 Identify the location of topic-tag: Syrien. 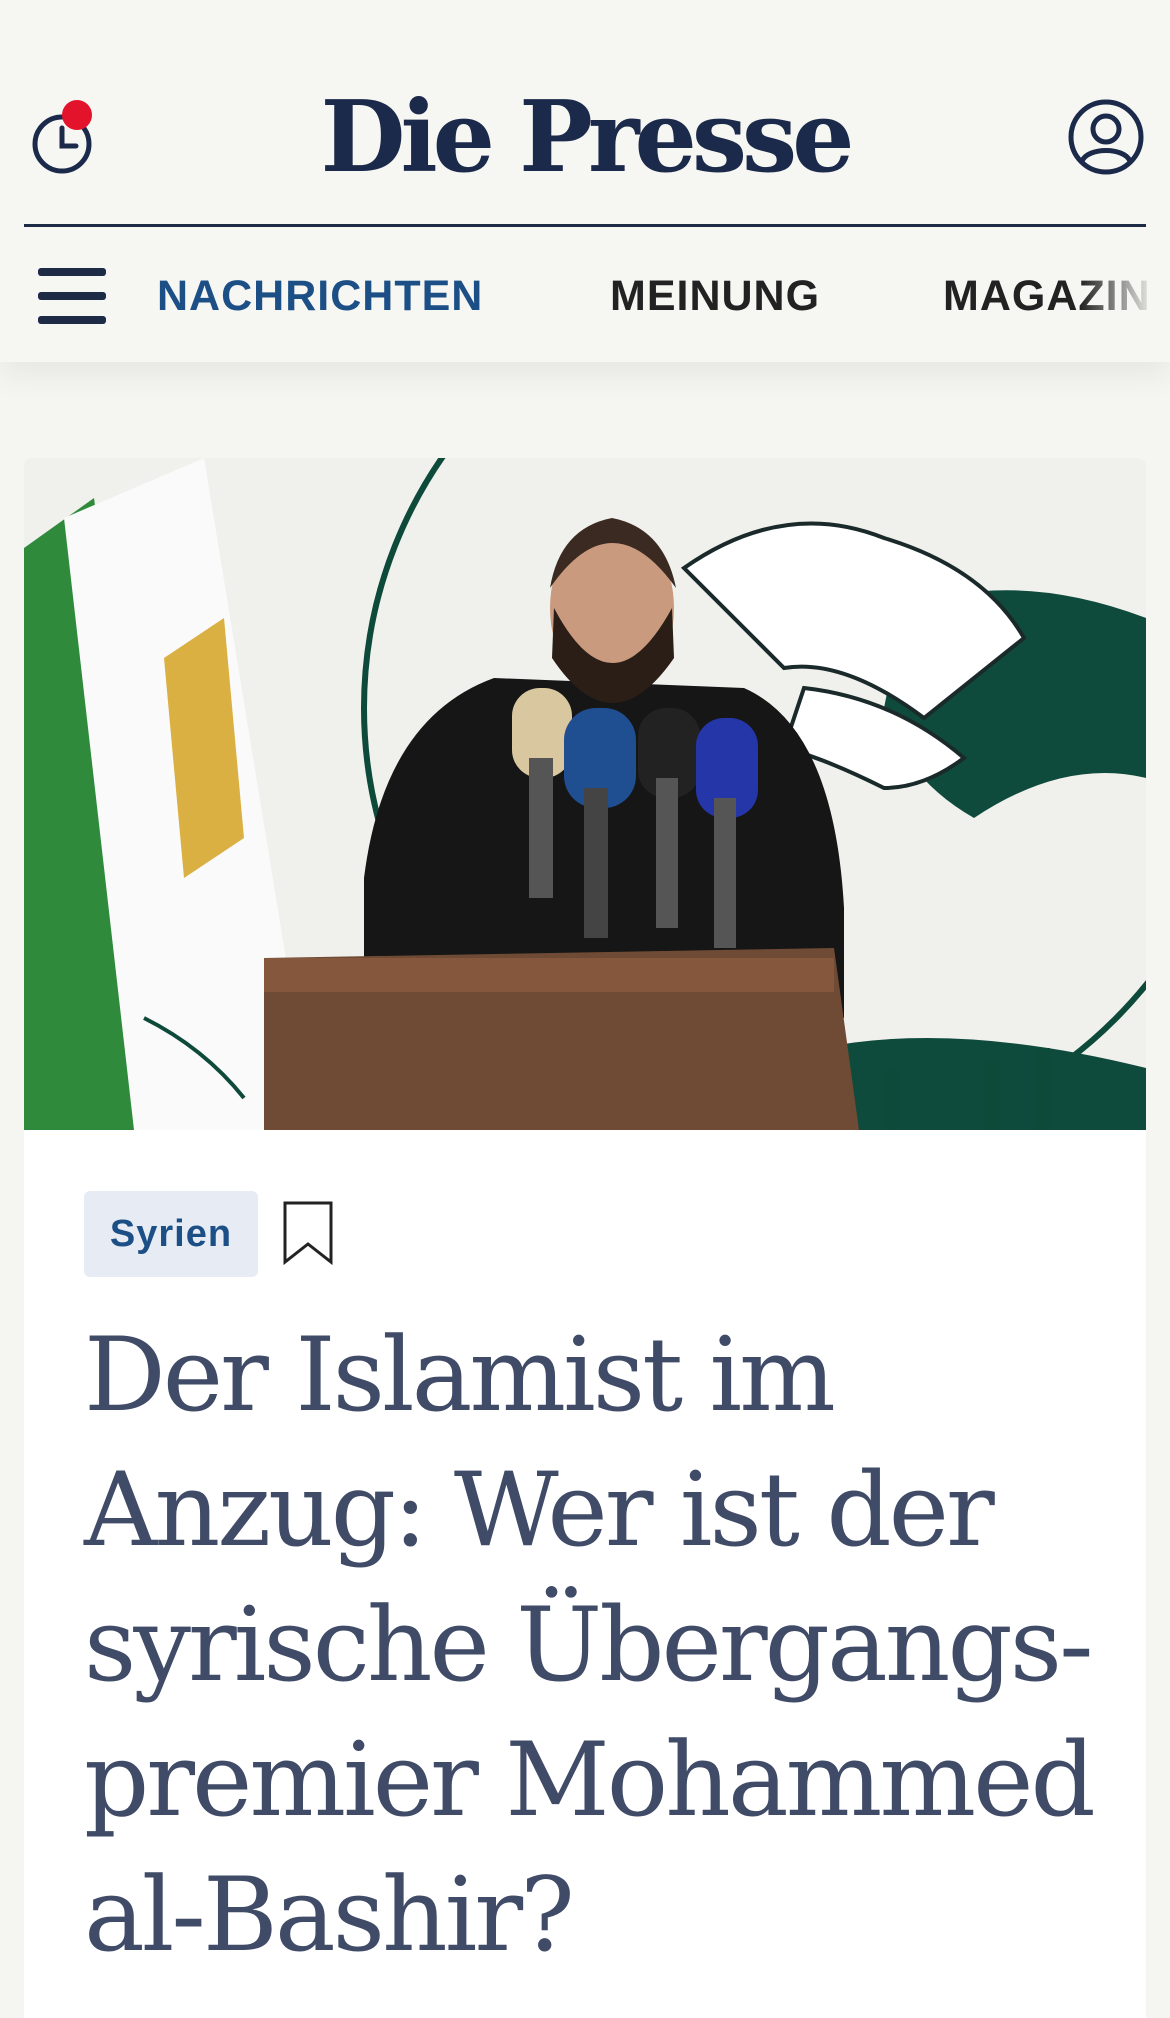
(171, 1234).